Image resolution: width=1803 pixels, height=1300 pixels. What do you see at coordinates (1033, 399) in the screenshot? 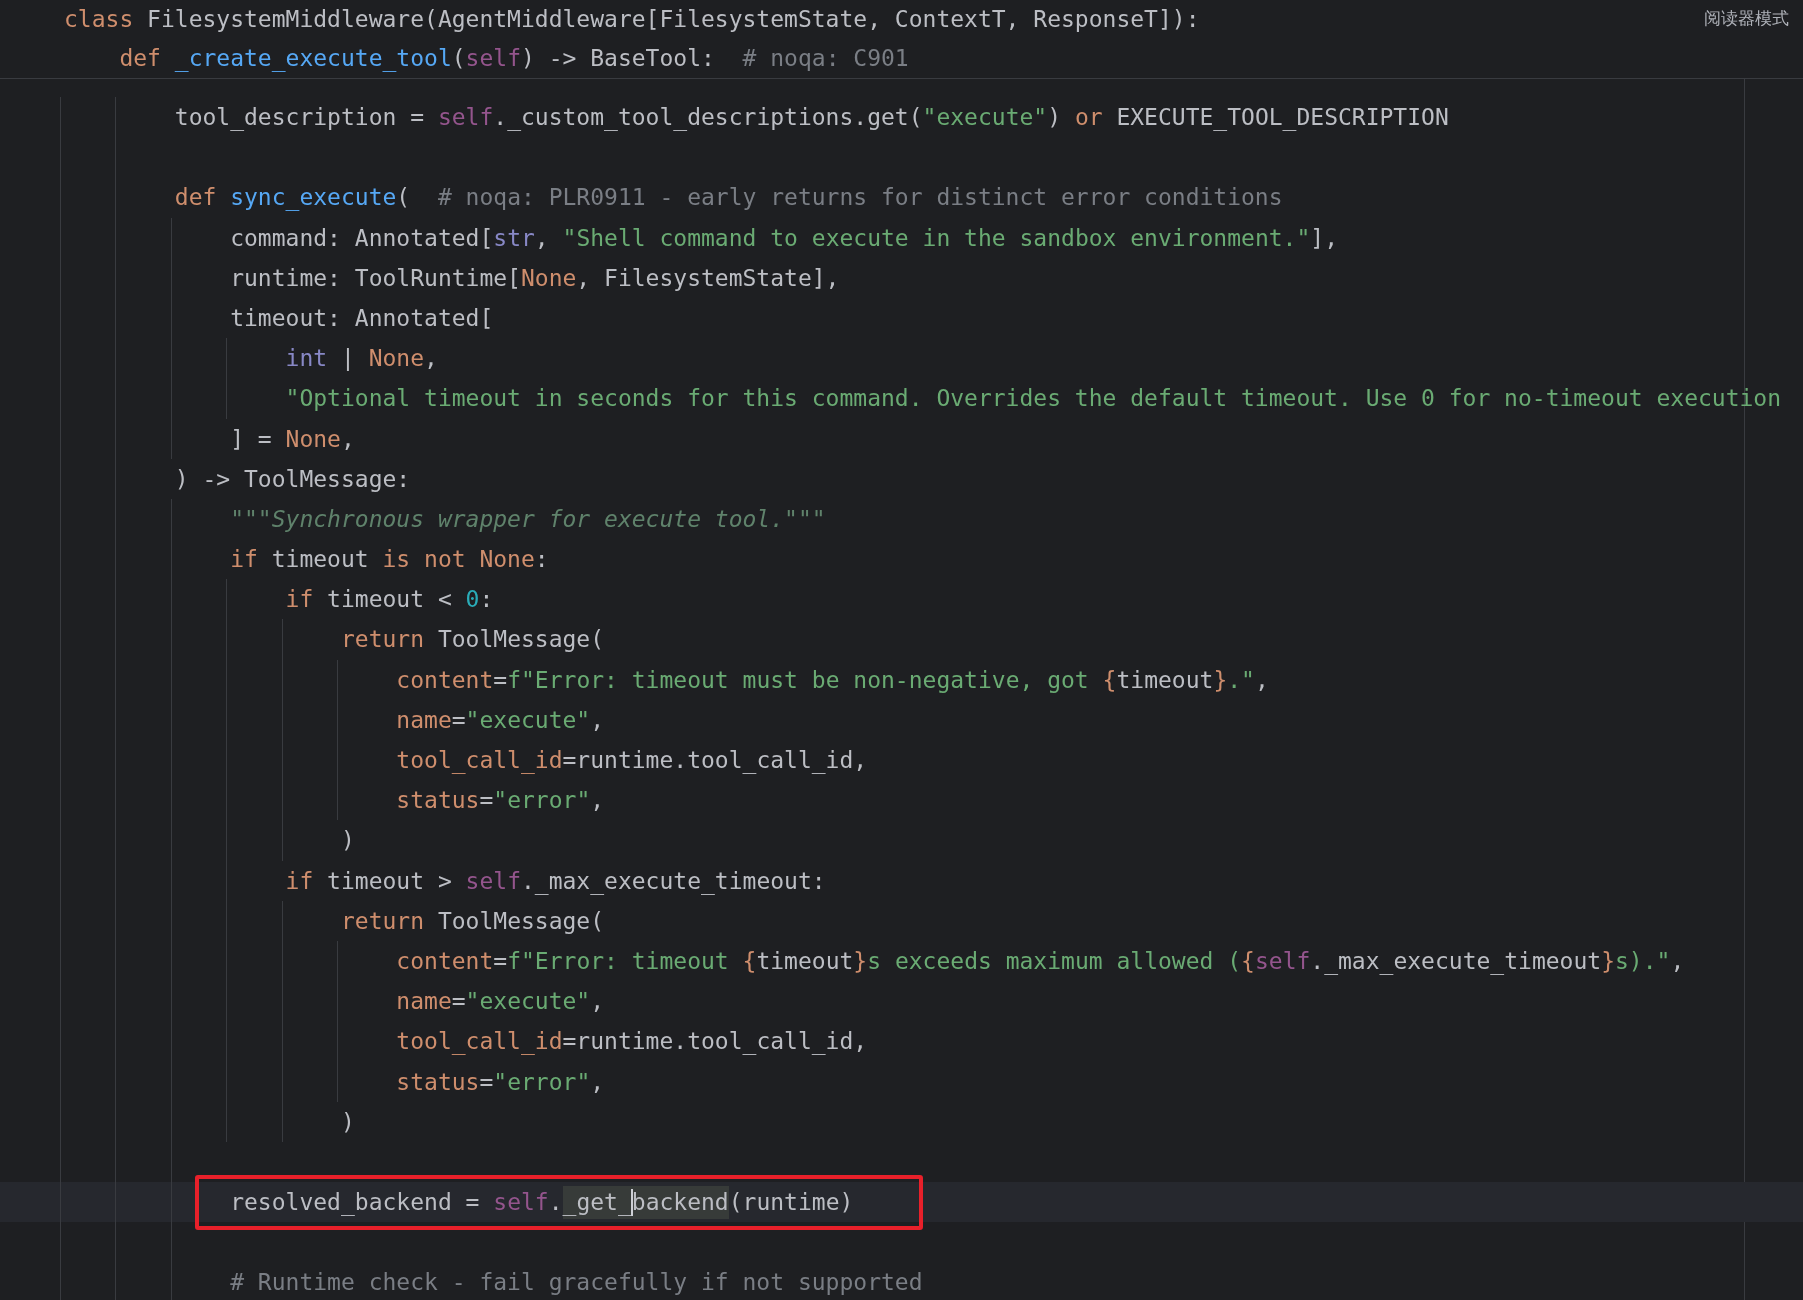
I see `code-line: "Optional timeout in seconds for this command. Overrides the default timeout. Use 0 for no-timeout execution` at bounding box center [1033, 399].